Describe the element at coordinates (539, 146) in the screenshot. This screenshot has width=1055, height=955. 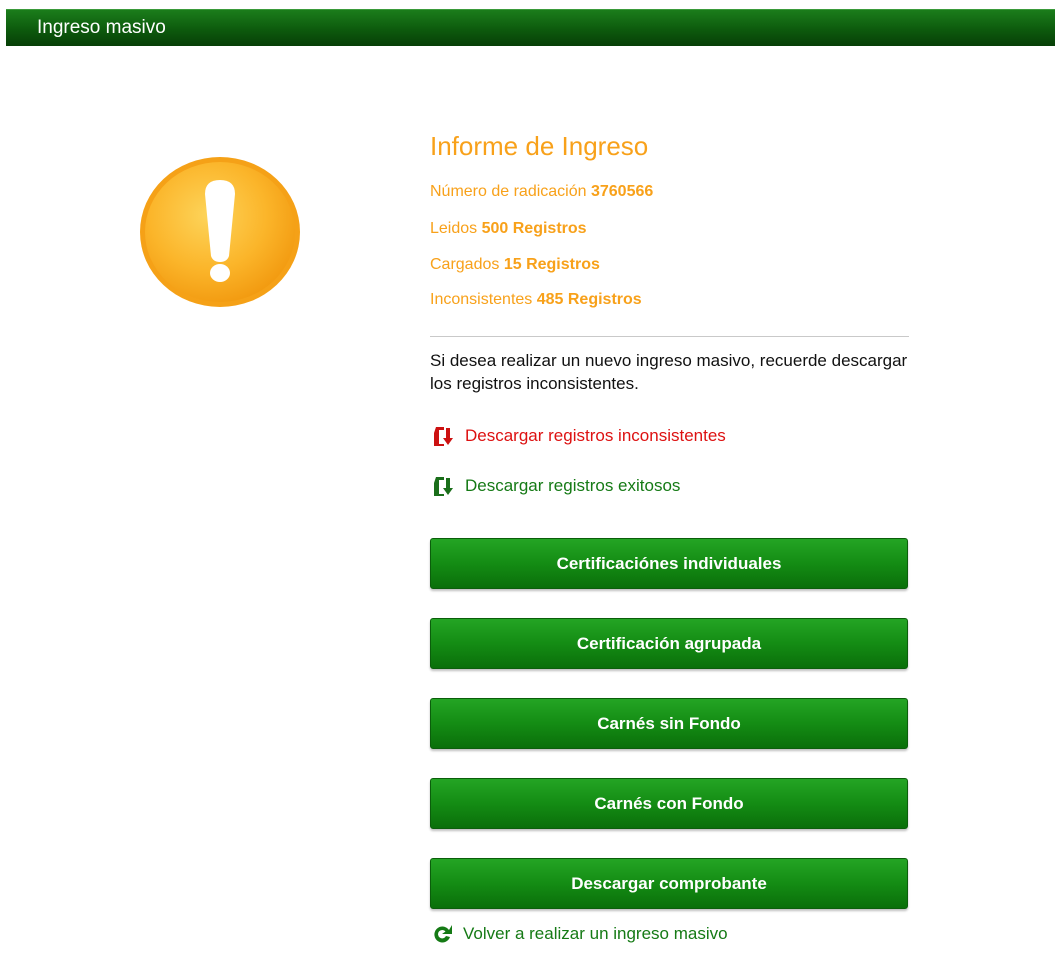
I see `report-title: Informe de Ingreso` at that location.